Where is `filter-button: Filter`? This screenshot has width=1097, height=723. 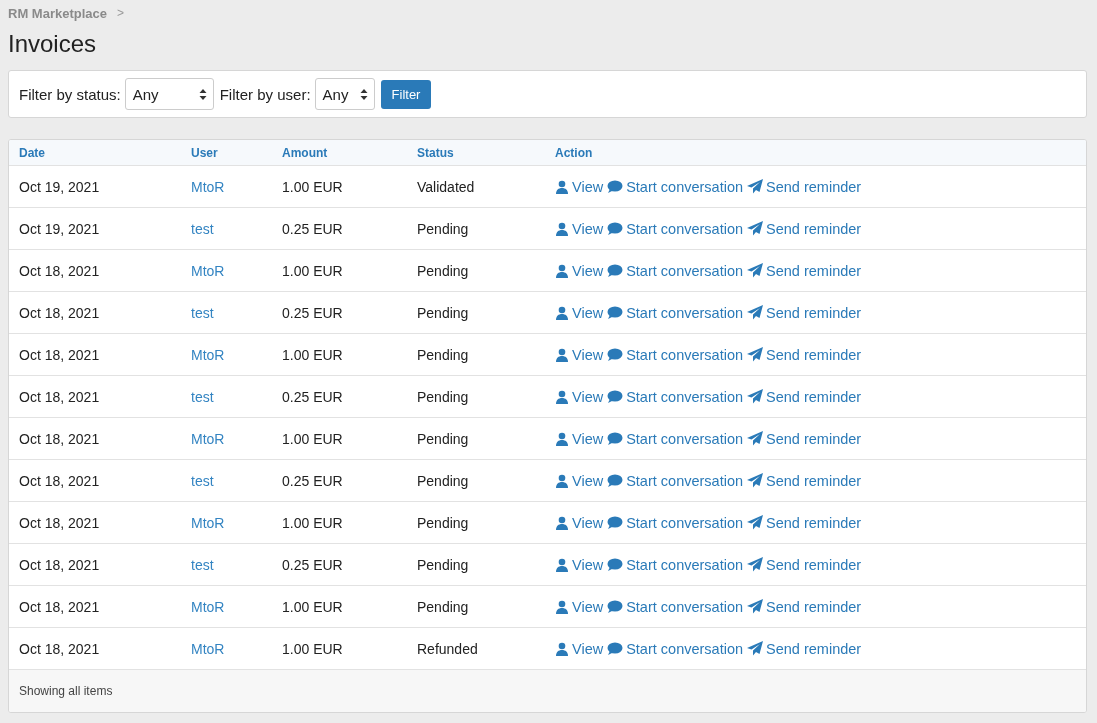 filter-button: Filter is located at coordinates (406, 94).